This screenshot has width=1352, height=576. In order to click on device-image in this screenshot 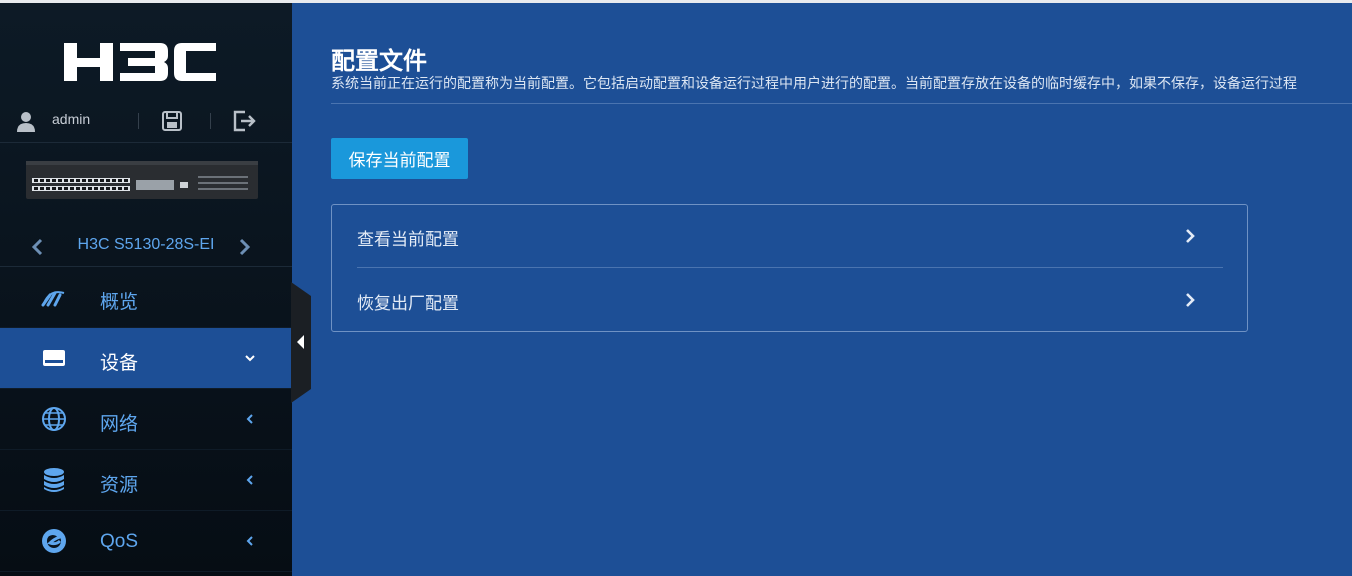, I will do `click(142, 180)`.